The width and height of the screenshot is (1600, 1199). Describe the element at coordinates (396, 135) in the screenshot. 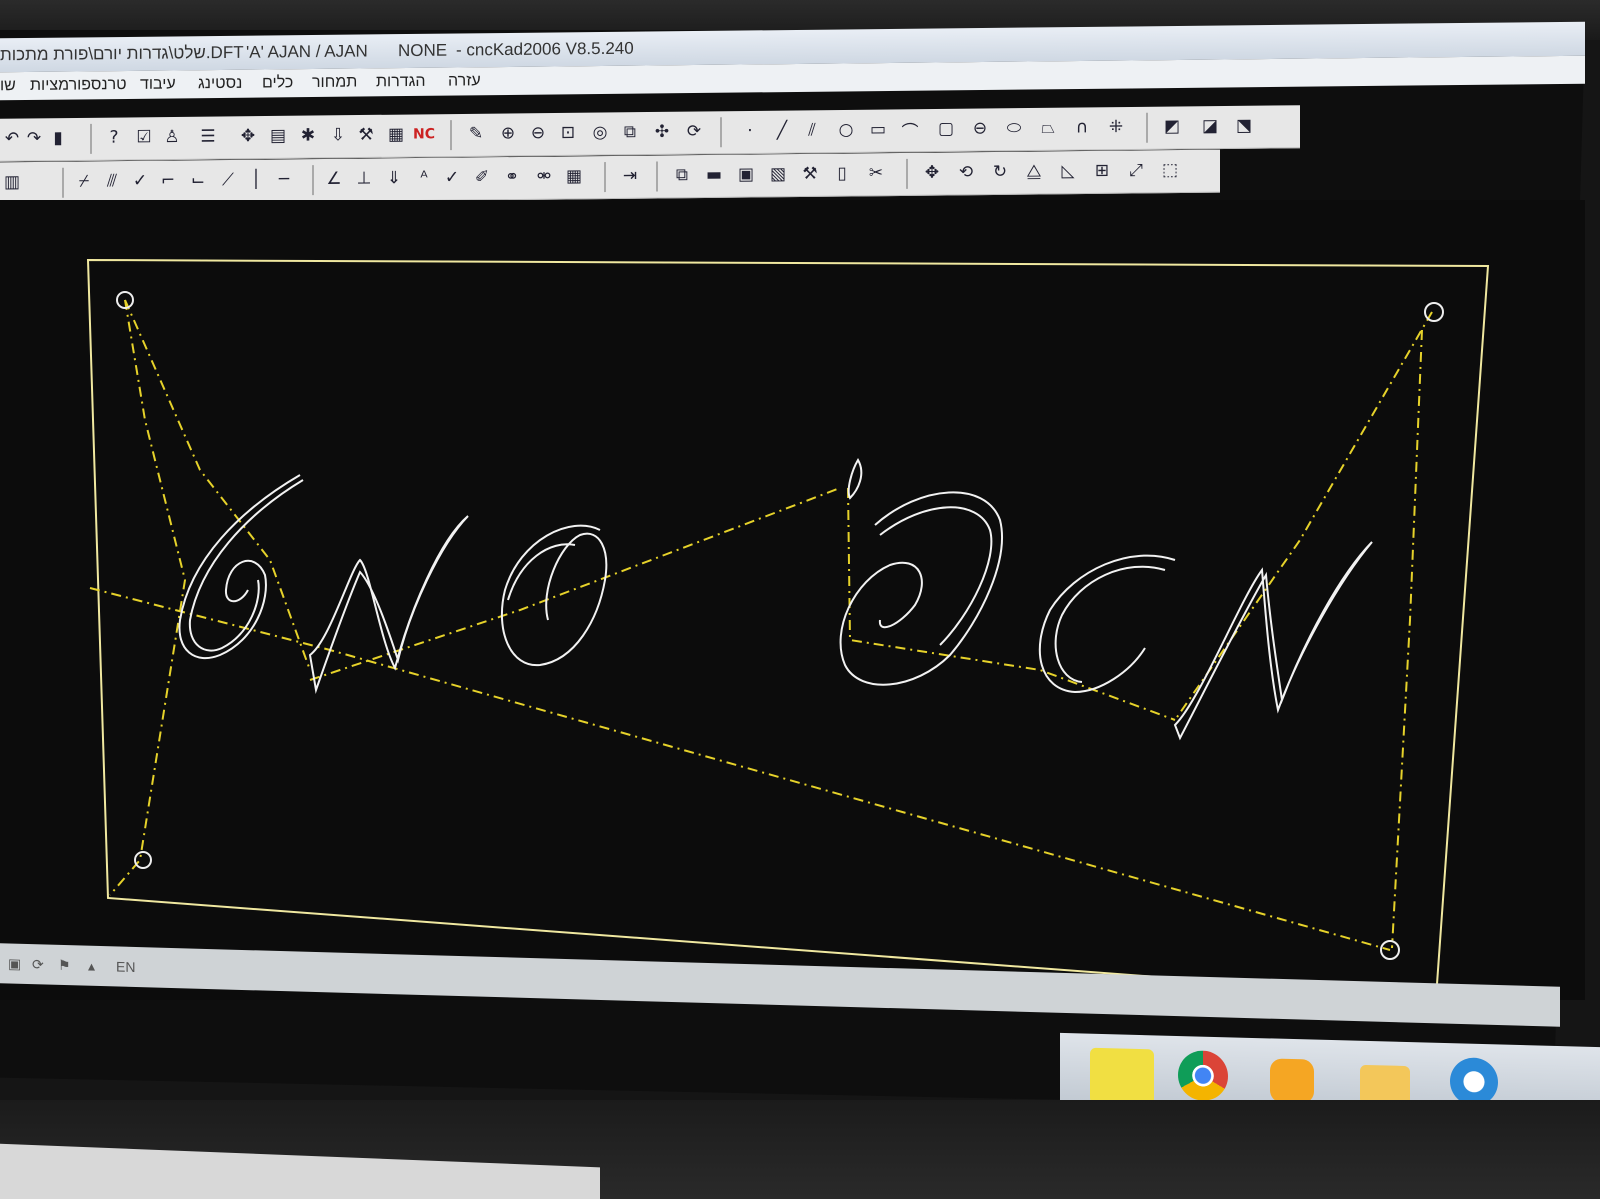

I see `grid-icon: ▦` at that location.